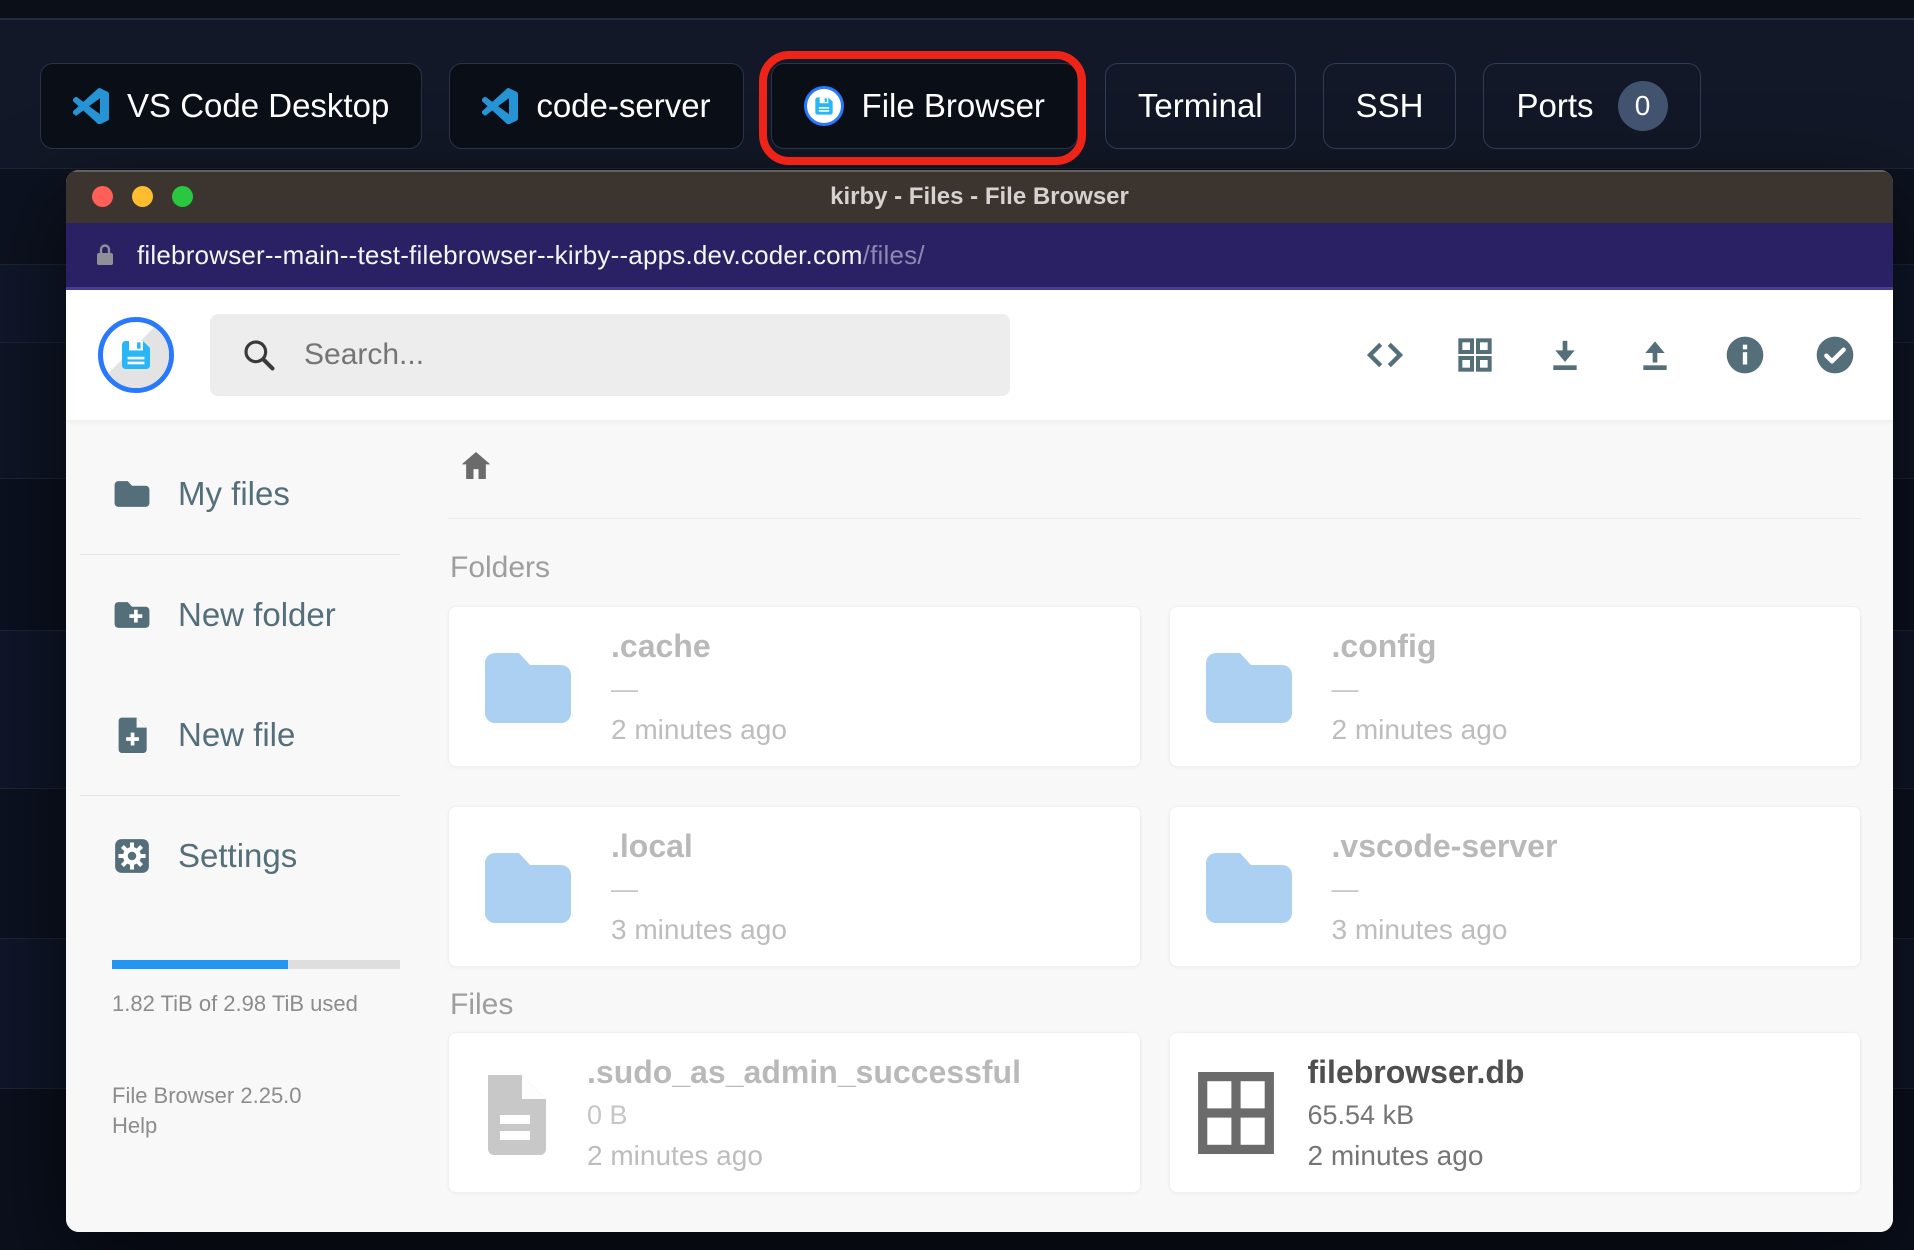 The width and height of the screenshot is (1914, 1250). I want to click on folders-header: Folders, so click(500, 567).